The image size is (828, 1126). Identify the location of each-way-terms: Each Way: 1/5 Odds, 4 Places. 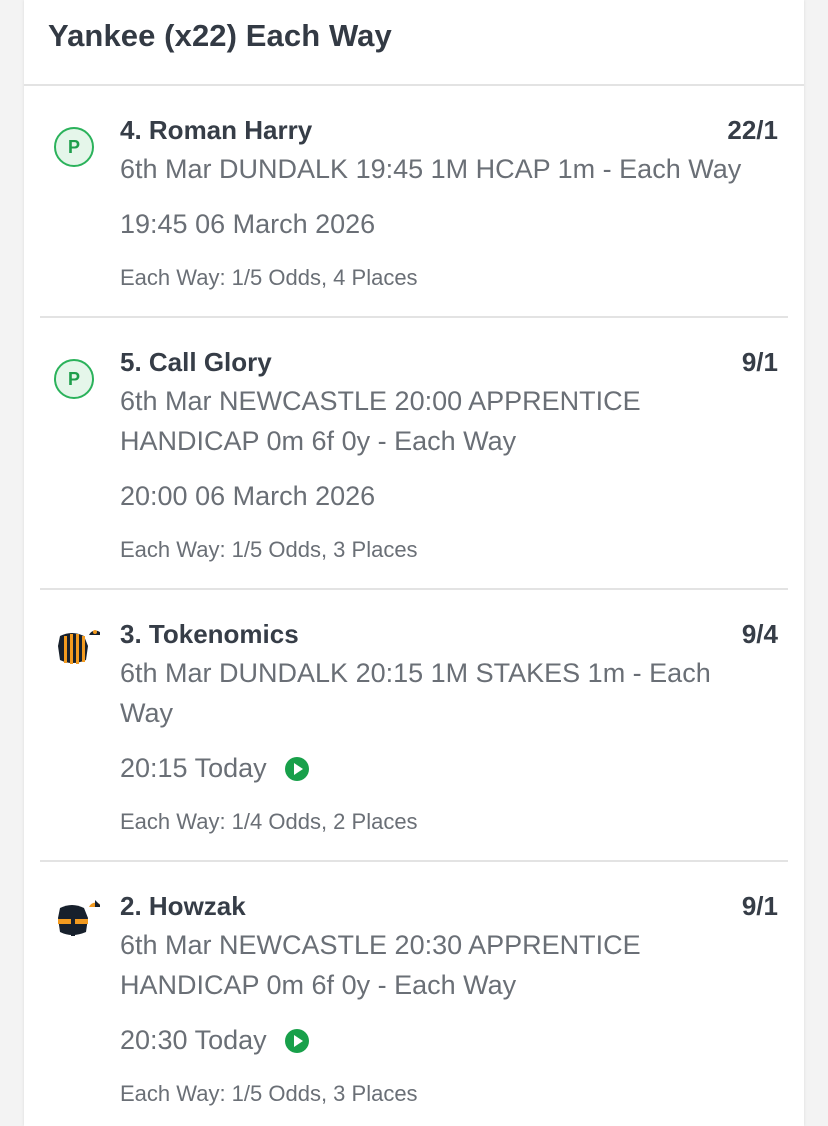
(269, 277).